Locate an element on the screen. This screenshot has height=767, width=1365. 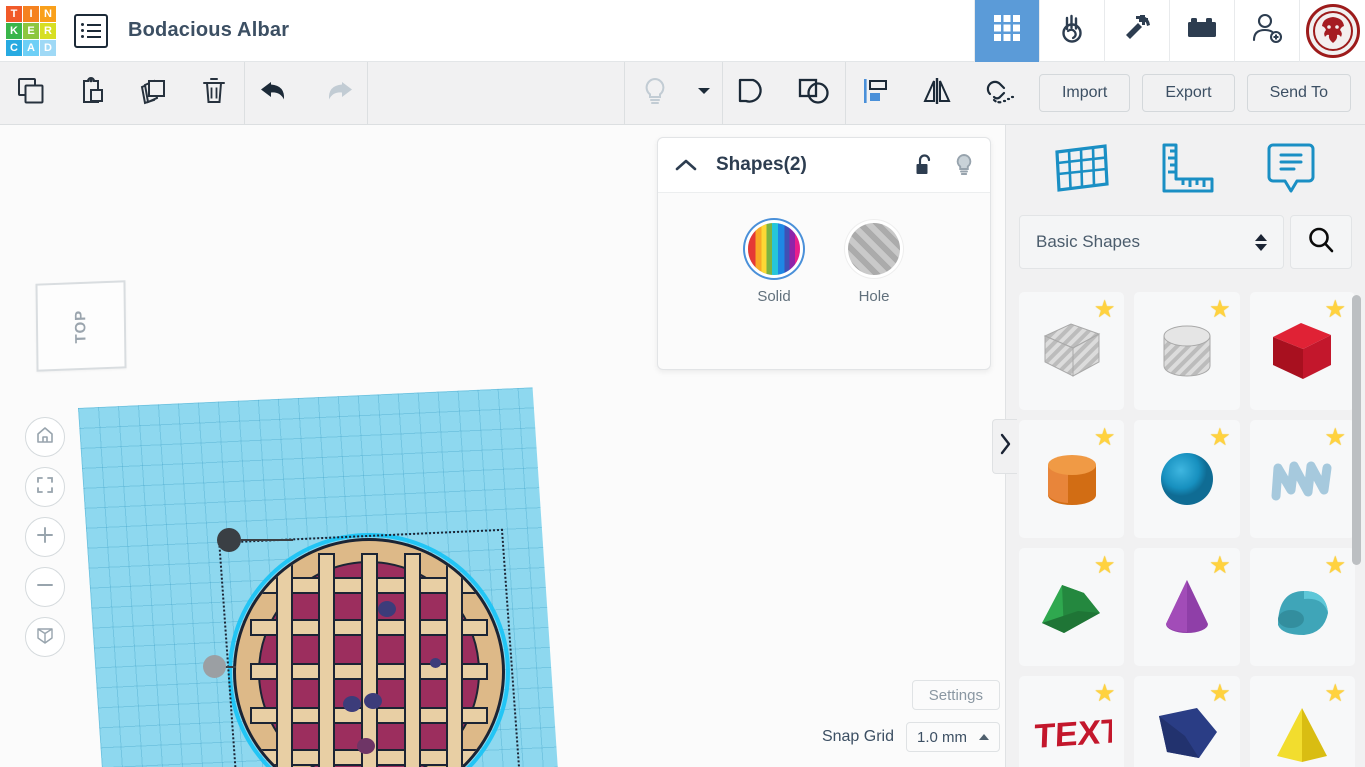
duplicate-button is located at coordinates (152, 93).